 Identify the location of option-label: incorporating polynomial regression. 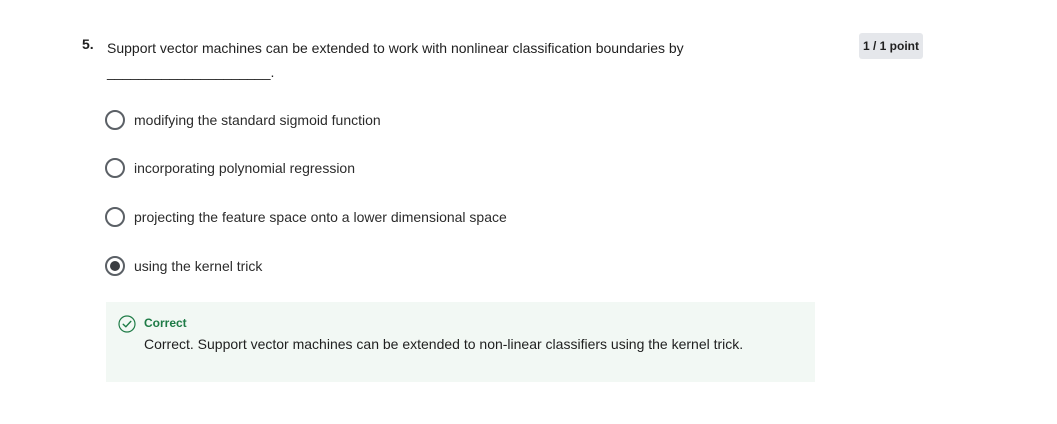
(245, 168).